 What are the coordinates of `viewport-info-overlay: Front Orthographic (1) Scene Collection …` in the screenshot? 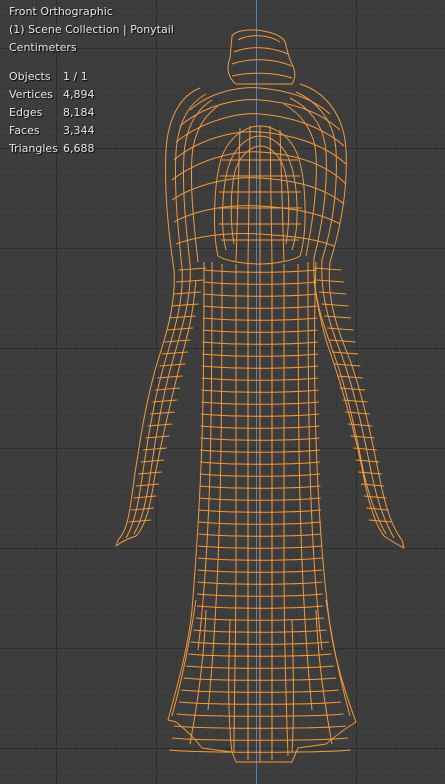 It's located at (91, 80).